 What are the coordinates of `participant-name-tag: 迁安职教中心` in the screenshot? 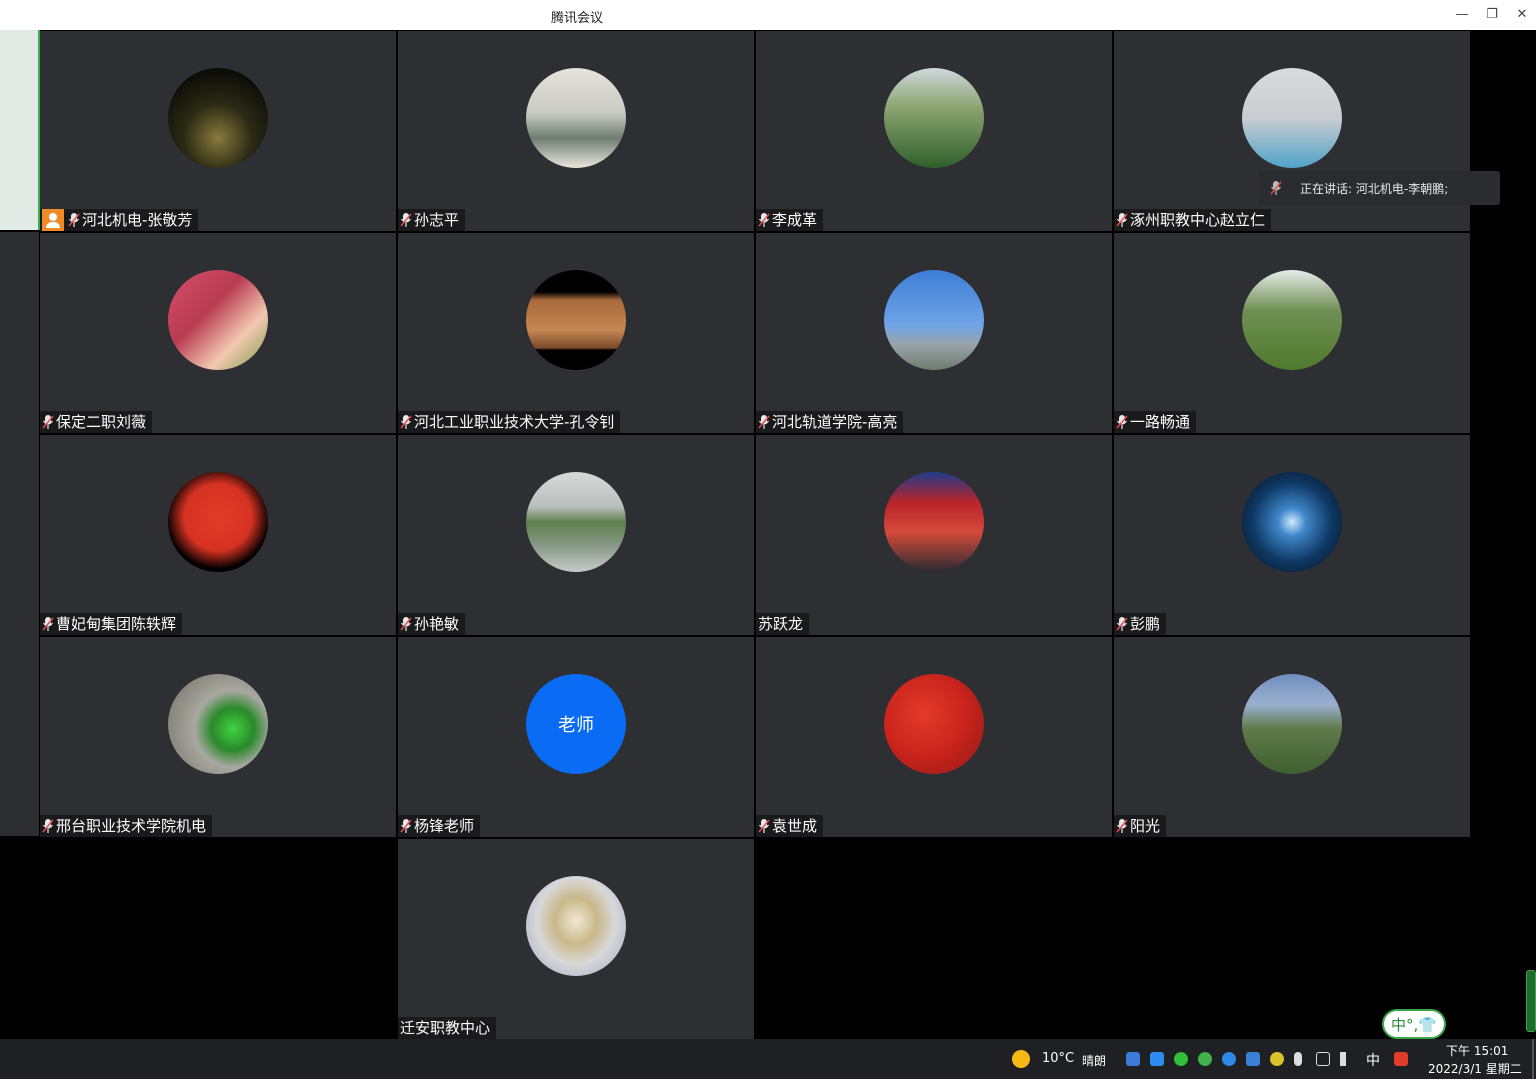 It's located at (447, 1028).